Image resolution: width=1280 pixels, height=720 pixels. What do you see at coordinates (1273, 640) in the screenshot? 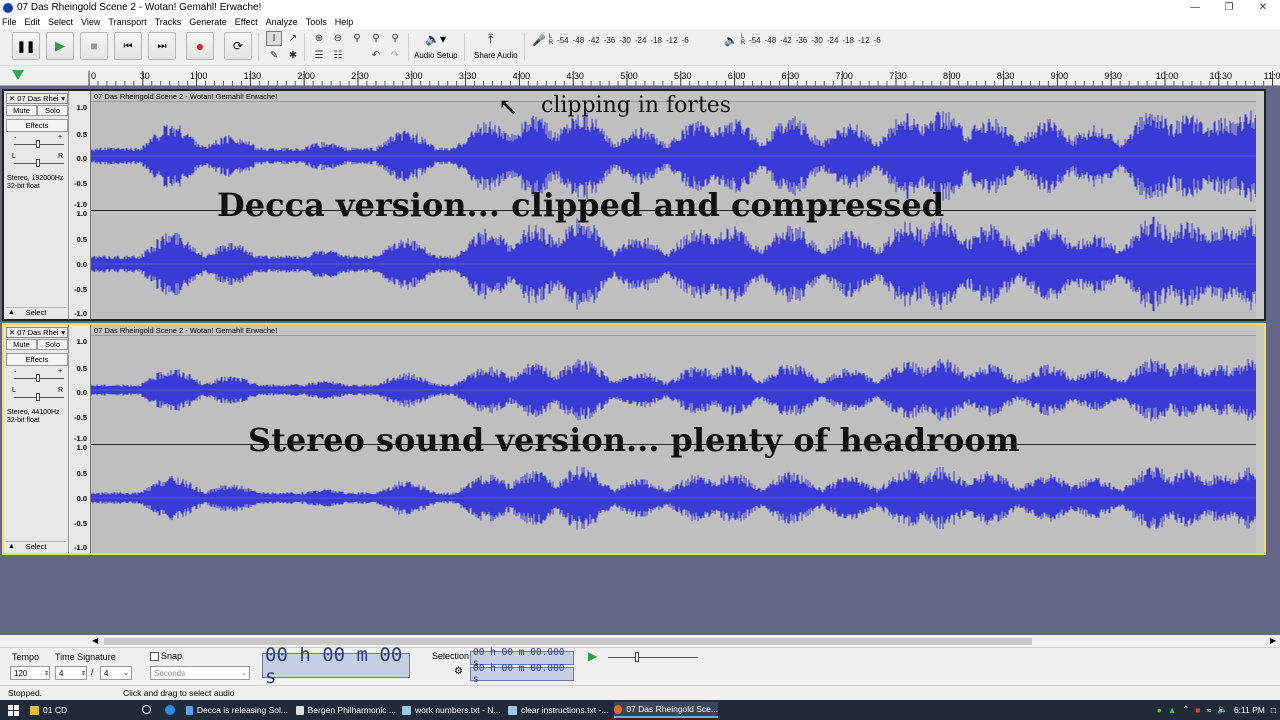
I see `scroll-right-icon: ▶` at bounding box center [1273, 640].